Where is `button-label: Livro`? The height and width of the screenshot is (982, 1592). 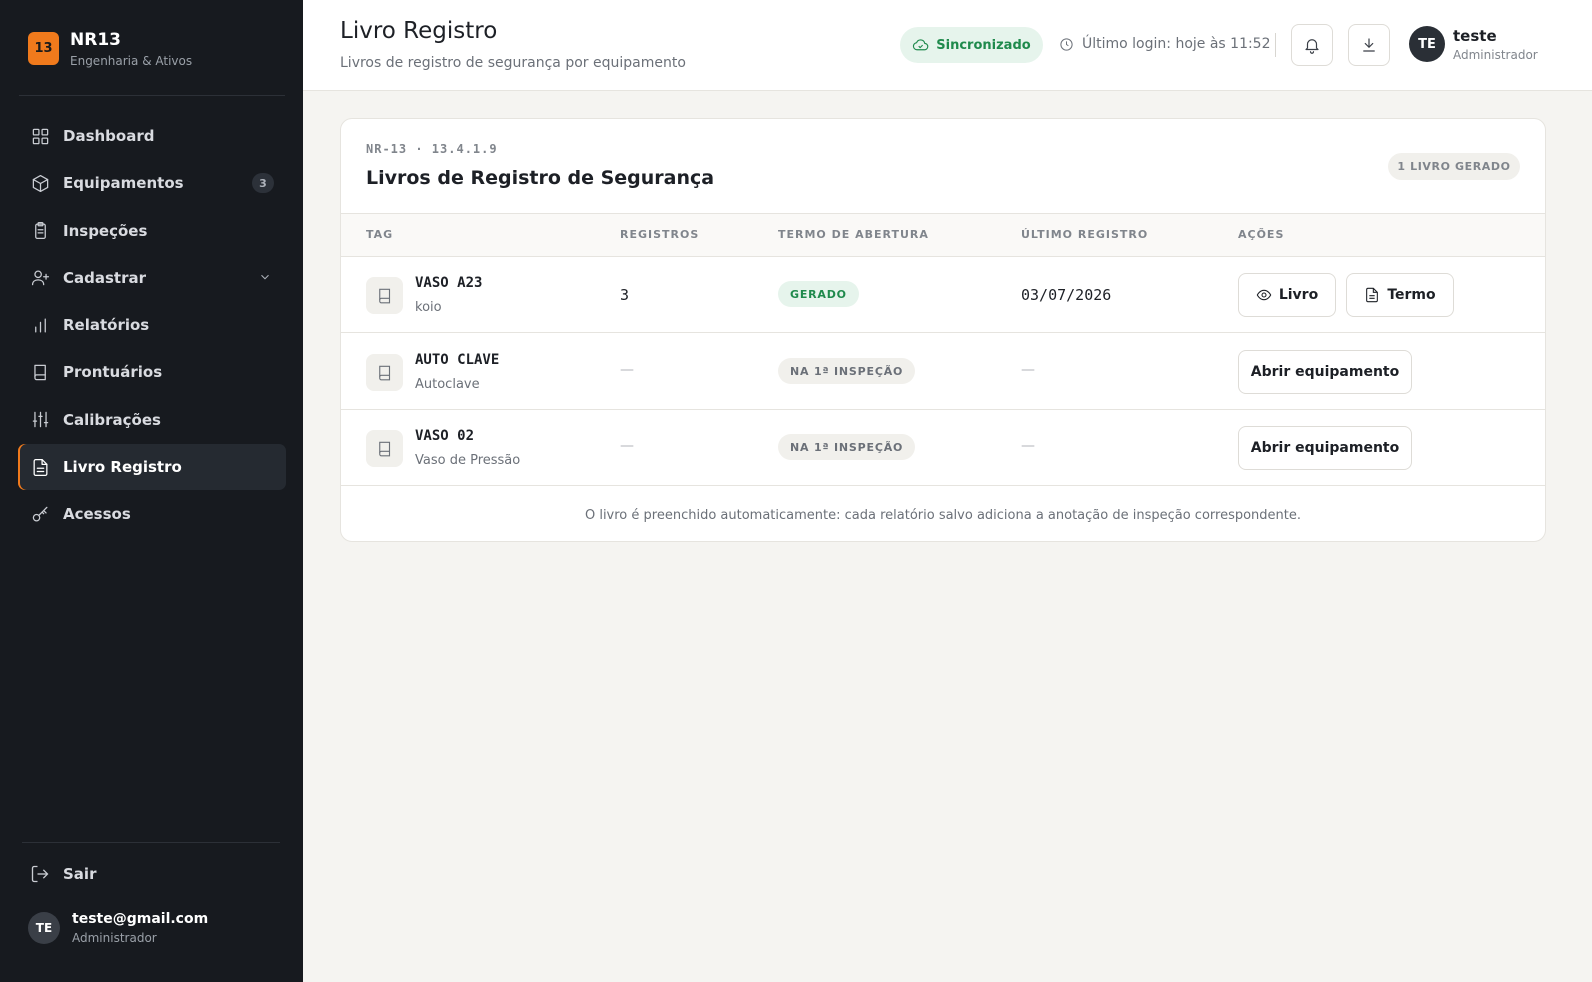
button-label: Livro is located at coordinates (1298, 295).